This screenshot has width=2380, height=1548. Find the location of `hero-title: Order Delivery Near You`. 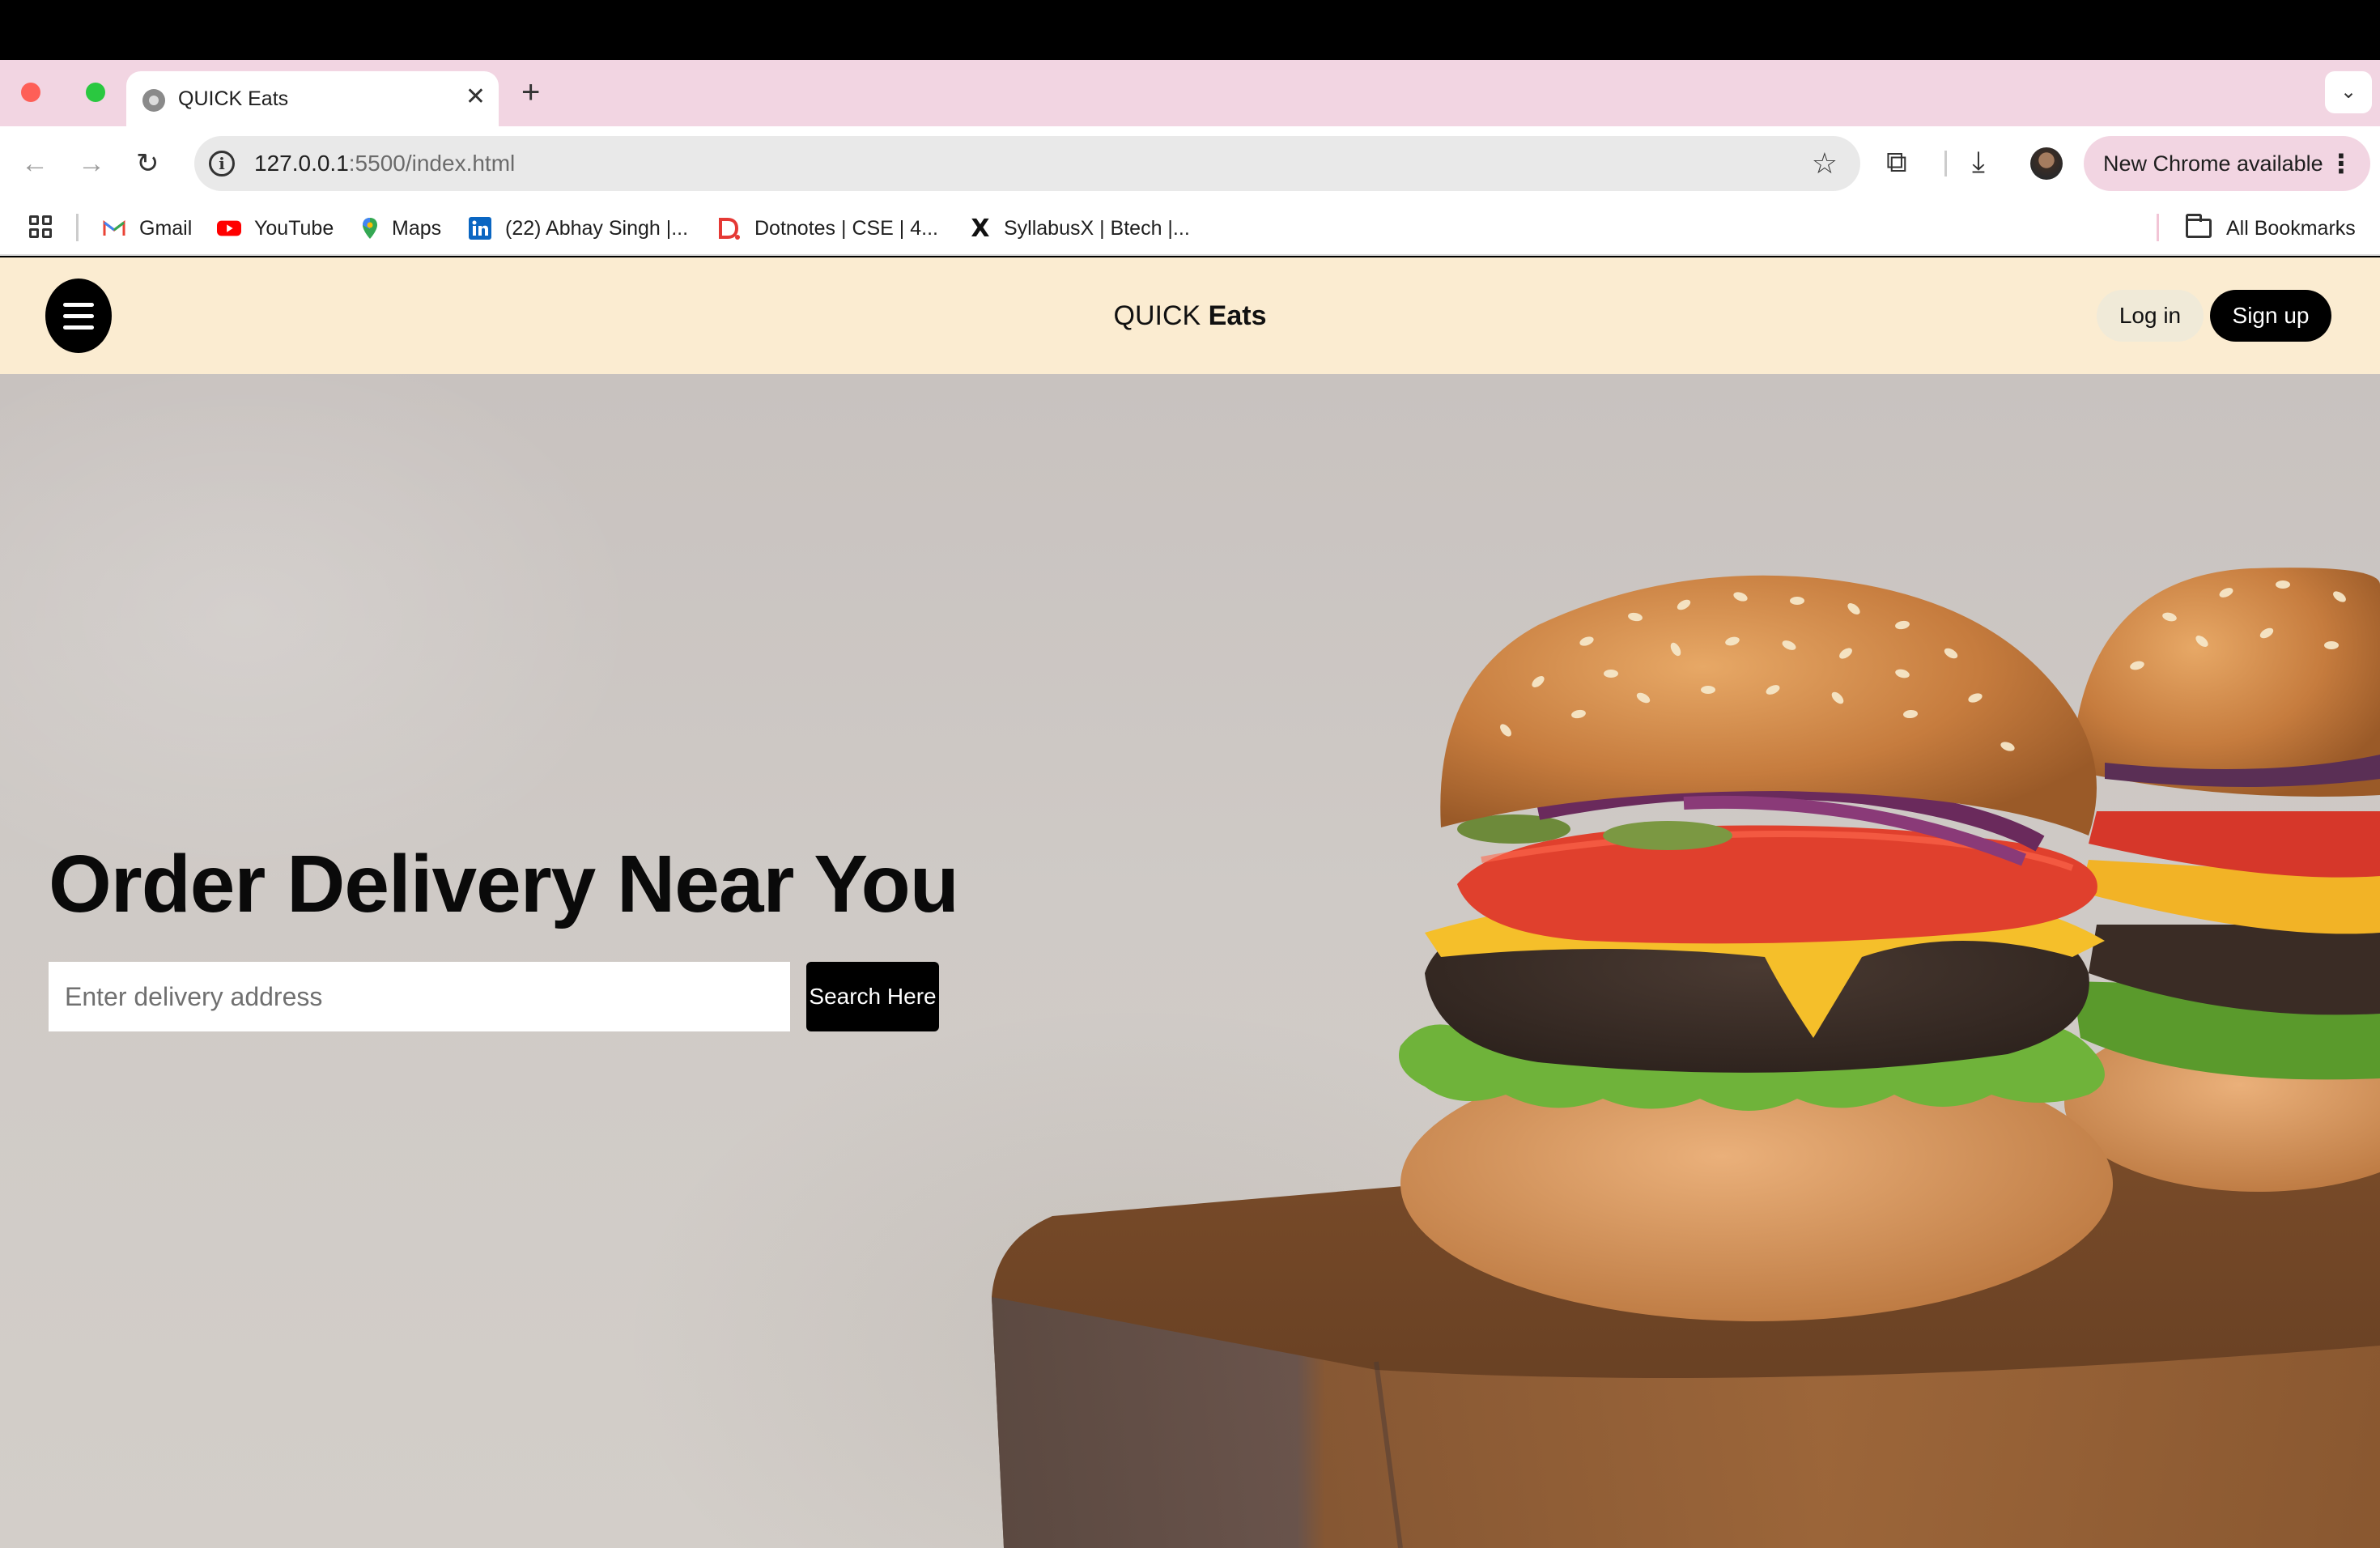

hero-title: Order Delivery Near You is located at coordinates (504, 884).